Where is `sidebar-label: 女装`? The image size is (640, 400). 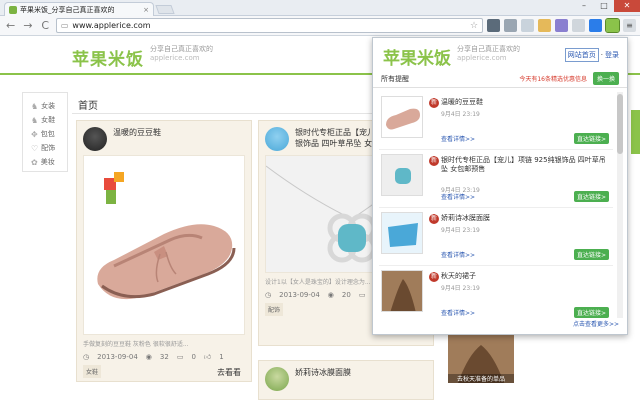 sidebar-label: 女装 is located at coordinates (48, 106).